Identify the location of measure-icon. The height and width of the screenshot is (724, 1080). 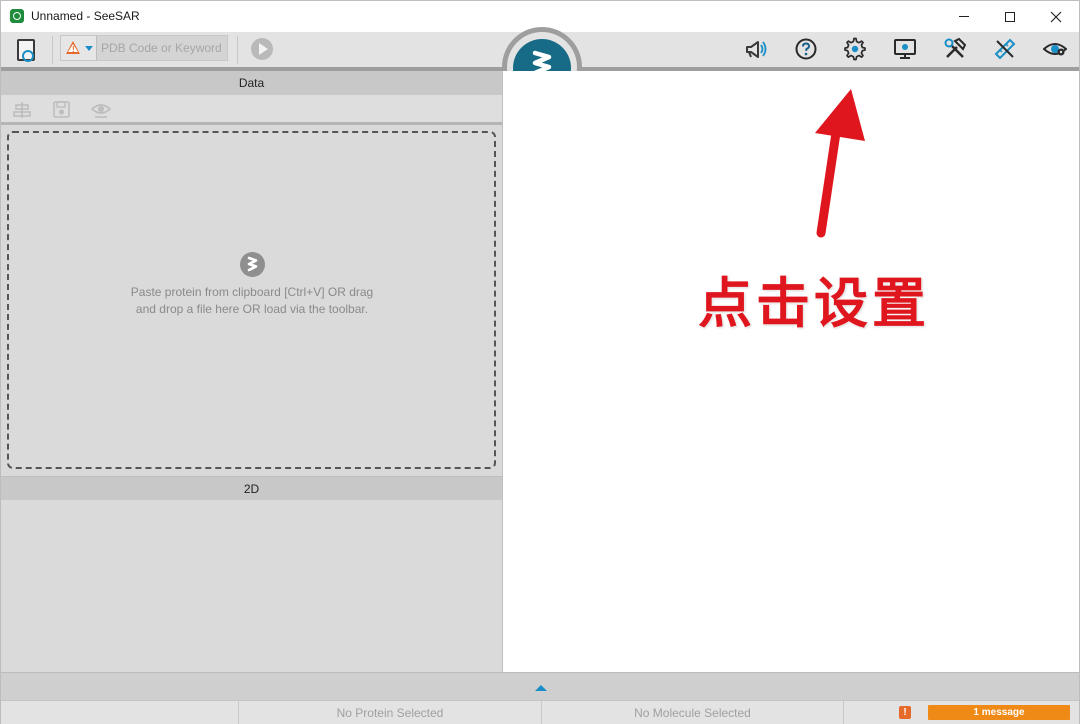
(1005, 49).